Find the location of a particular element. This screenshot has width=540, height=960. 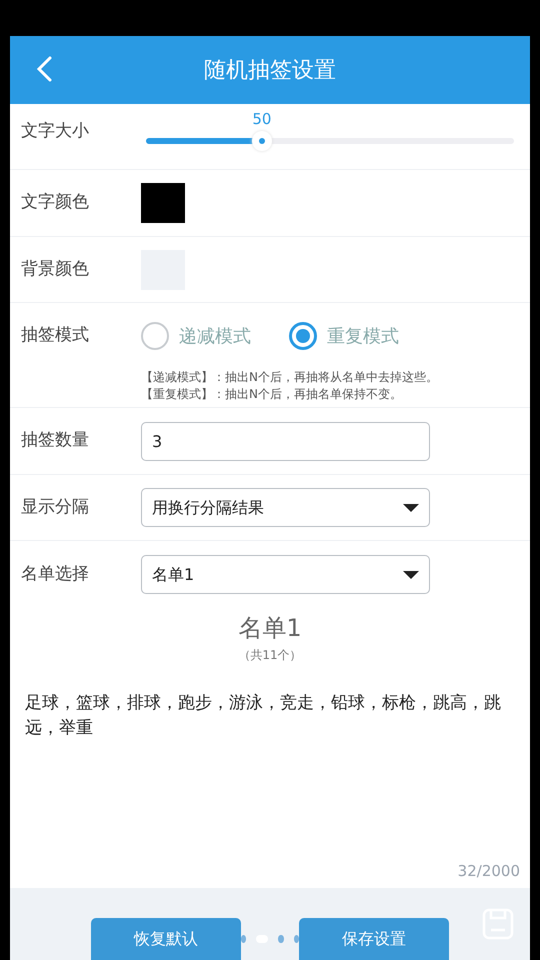

mode-note: 【递减模式】：抽出N个后，再抽将从名单中去掉这些。 is located at coordinates (289, 377).